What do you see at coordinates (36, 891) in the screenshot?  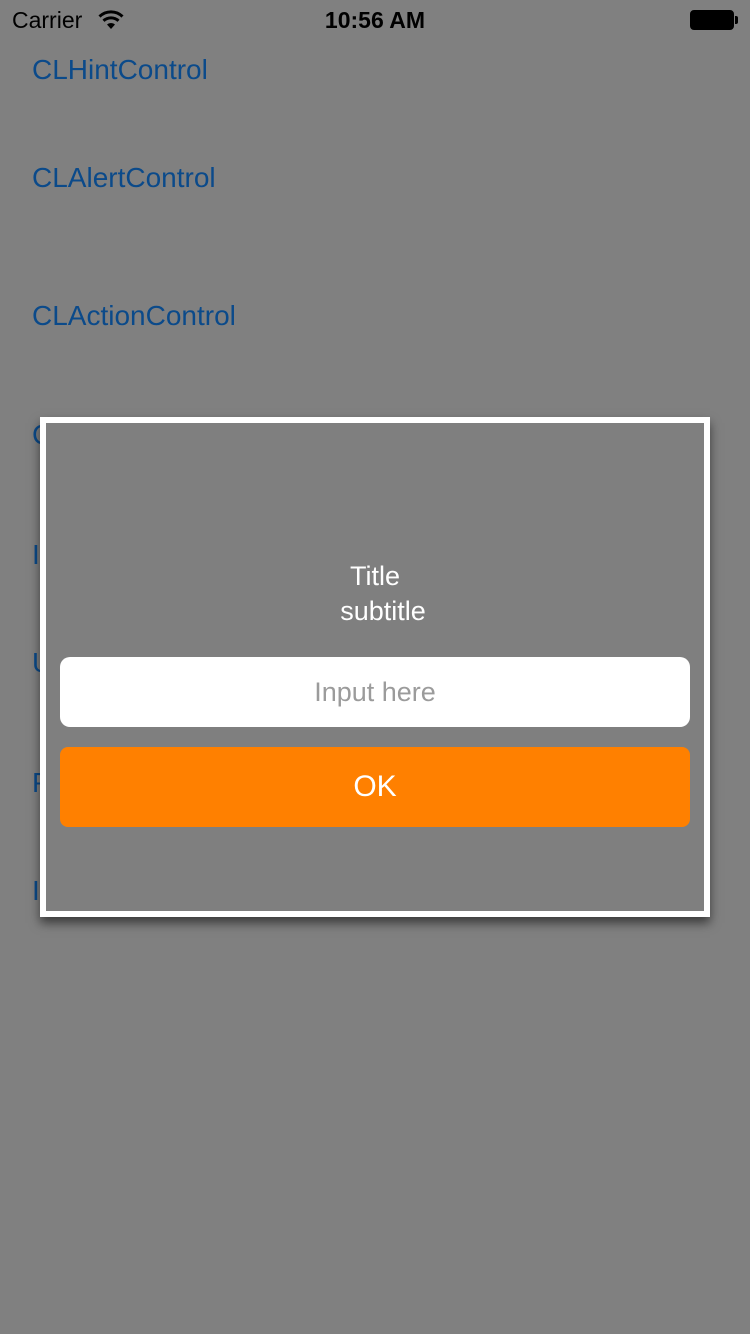 I see `menu-item-8: I` at bounding box center [36, 891].